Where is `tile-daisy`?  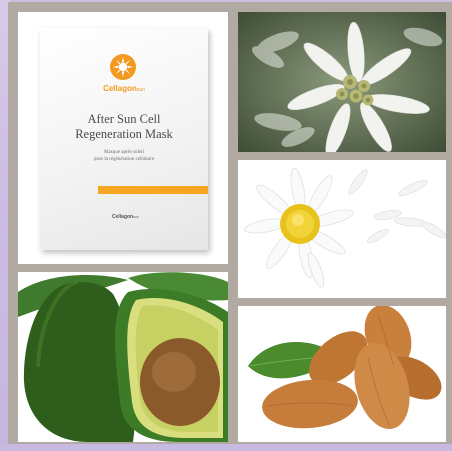 tile-daisy is located at coordinates (342, 229).